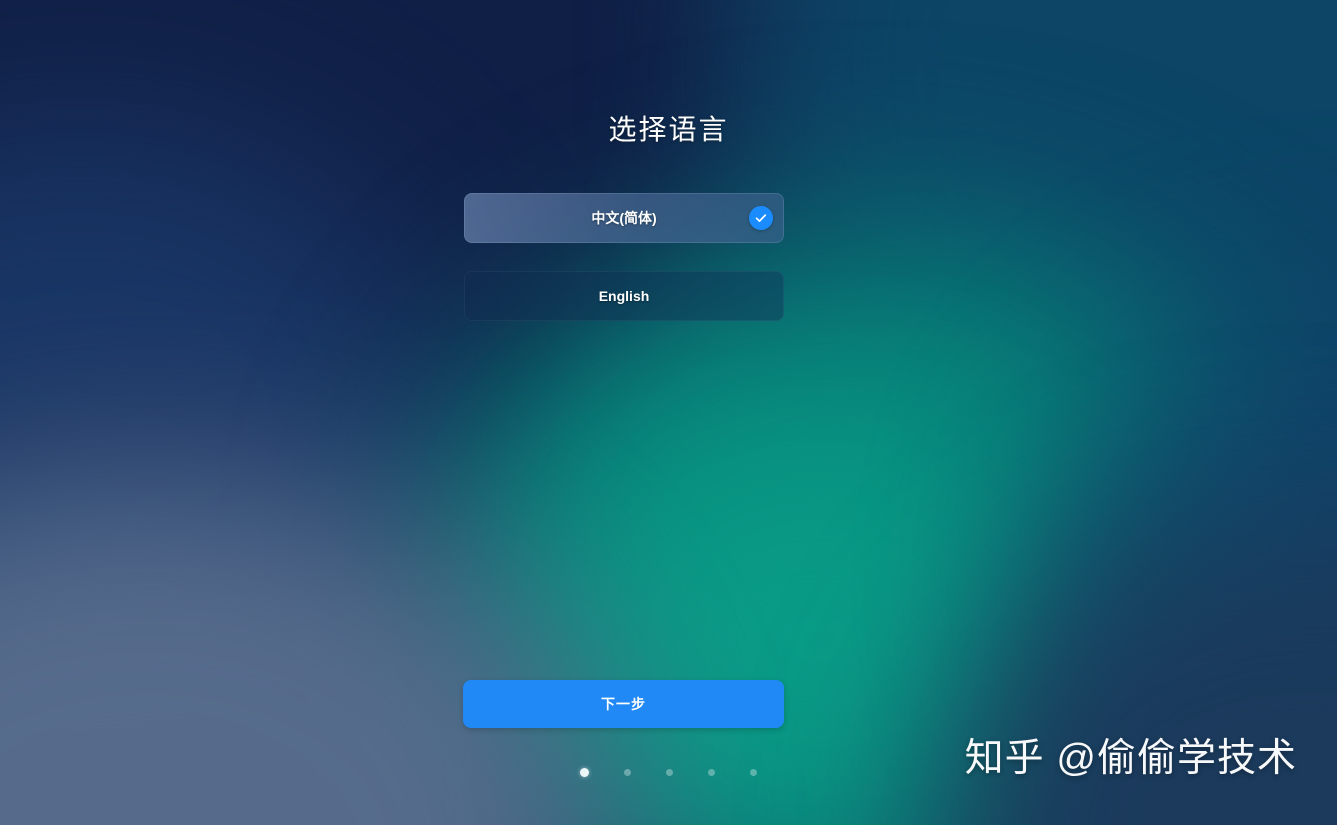 Image resolution: width=1337 pixels, height=825 pixels. Describe the element at coordinates (623, 704) in the screenshot. I see `next-button: 下一步` at that location.